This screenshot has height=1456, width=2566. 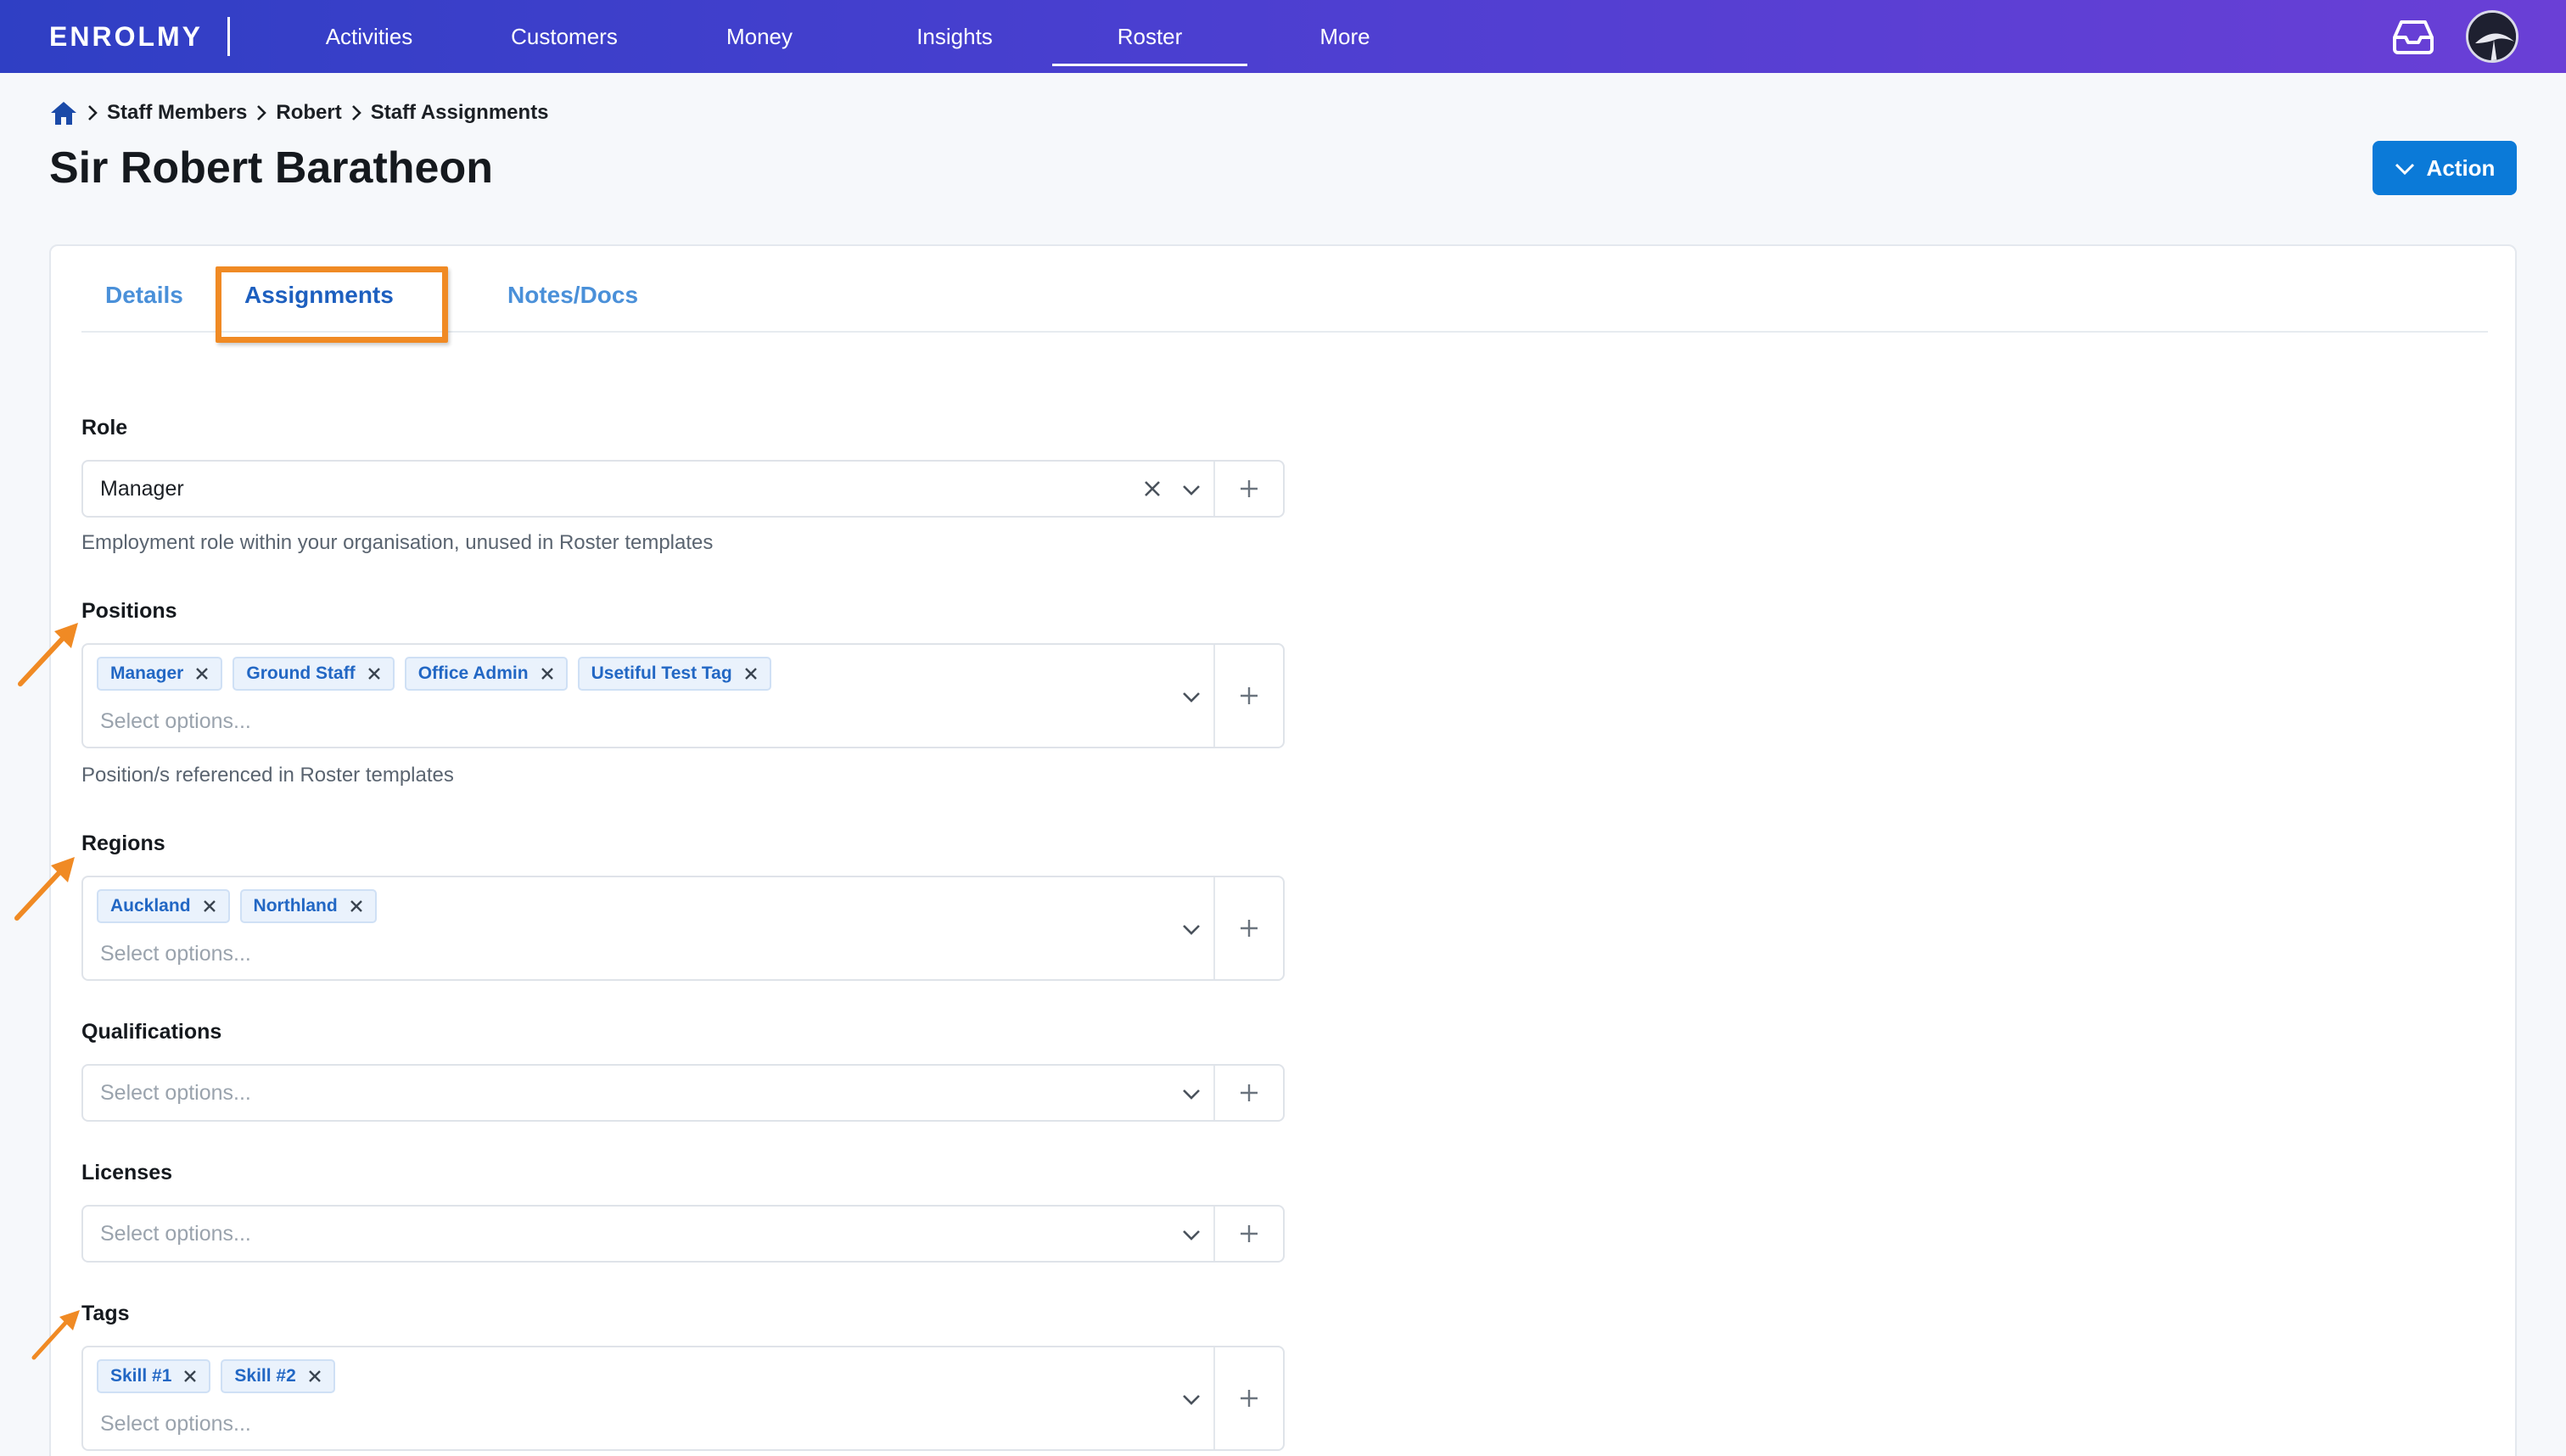 What do you see at coordinates (123, 843) in the screenshot?
I see `regions-label: Regions` at bounding box center [123, 843].